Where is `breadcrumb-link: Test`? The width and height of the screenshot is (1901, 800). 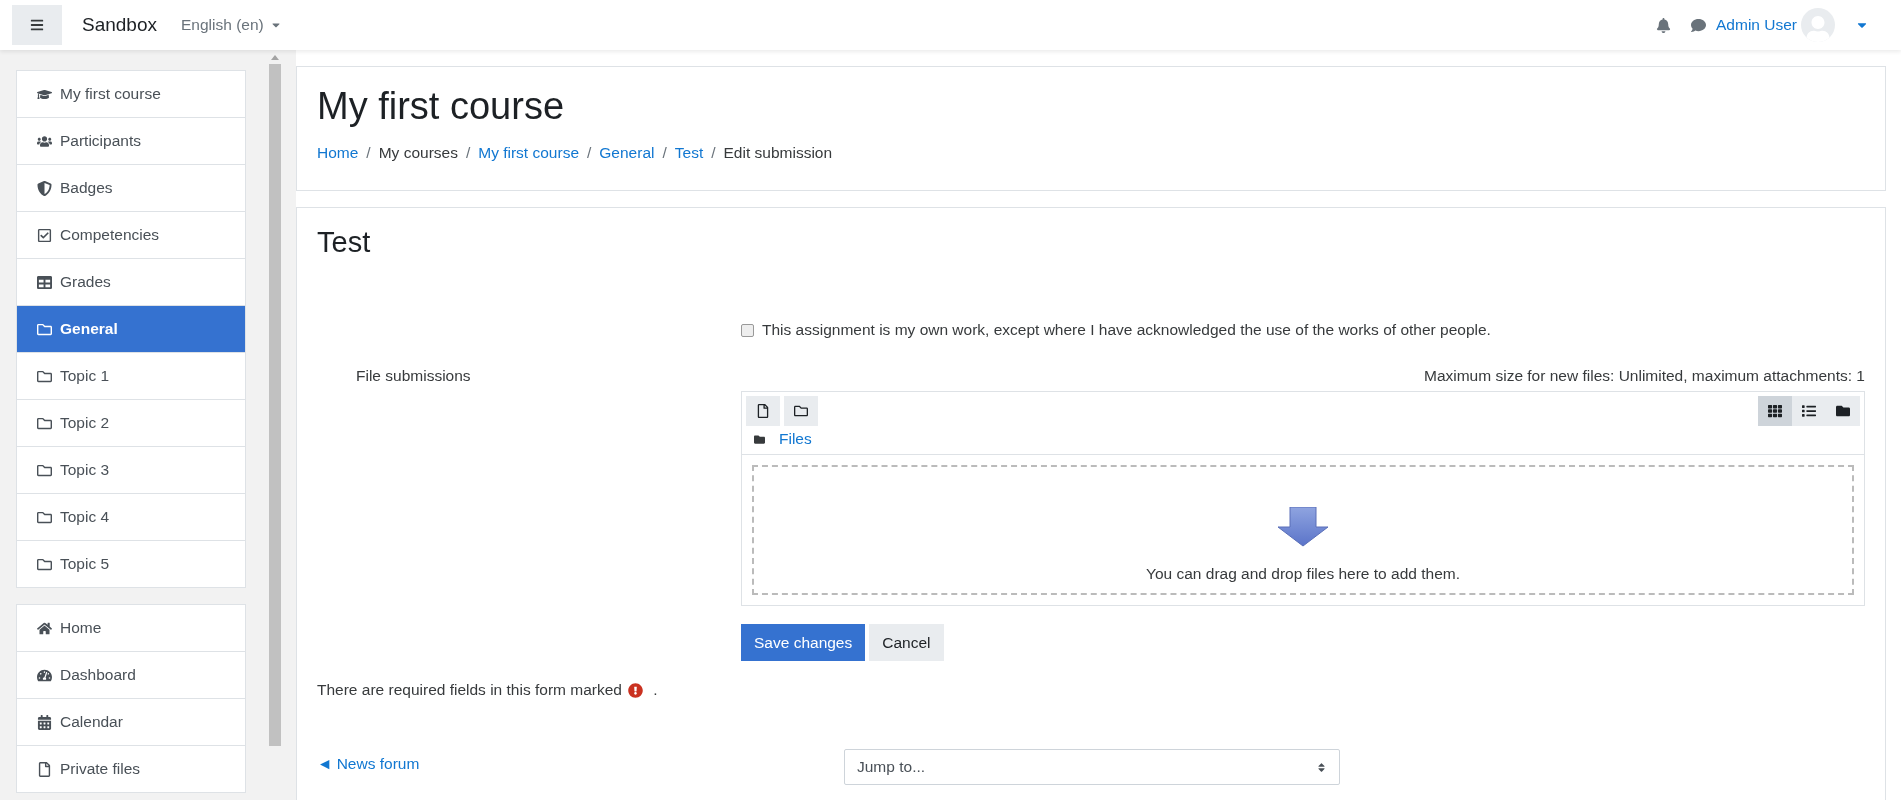
breadcrumb-link: Test is located at coordinates (689, 153).